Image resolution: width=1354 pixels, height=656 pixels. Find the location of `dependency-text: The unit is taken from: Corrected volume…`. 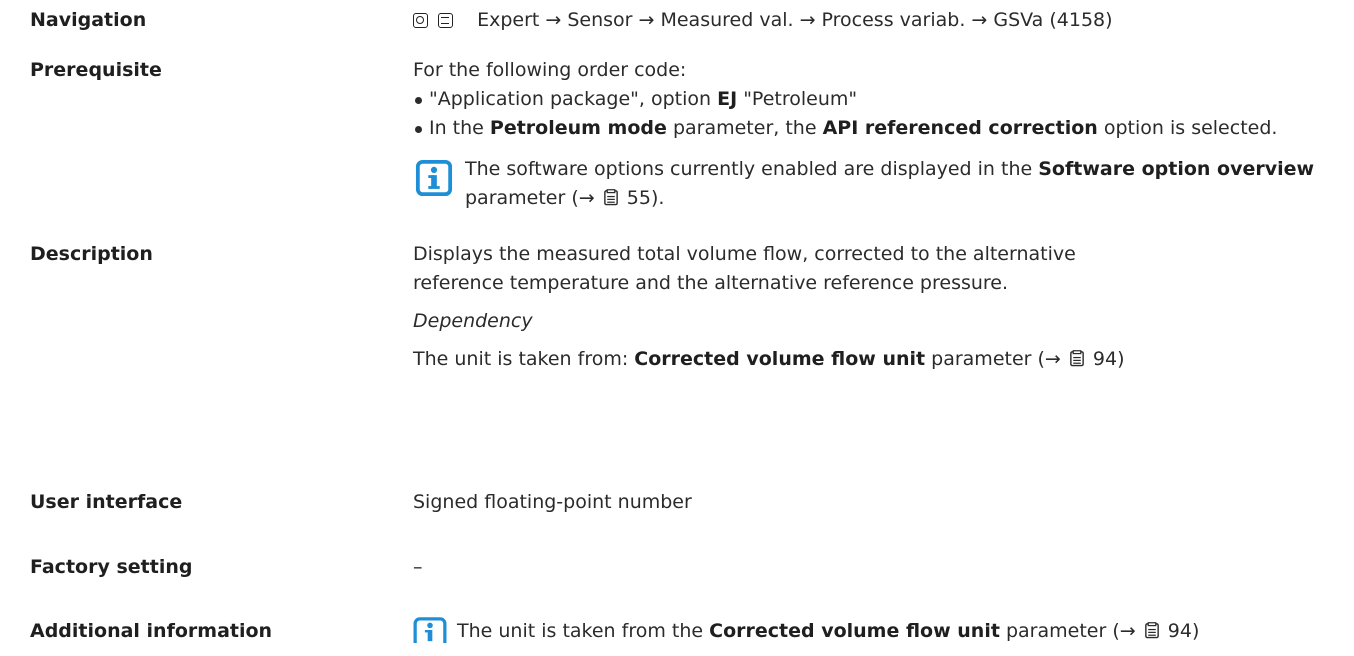

dependency-text: The unit is taken from: Corrected volume… is located at coordinates (883, 359).